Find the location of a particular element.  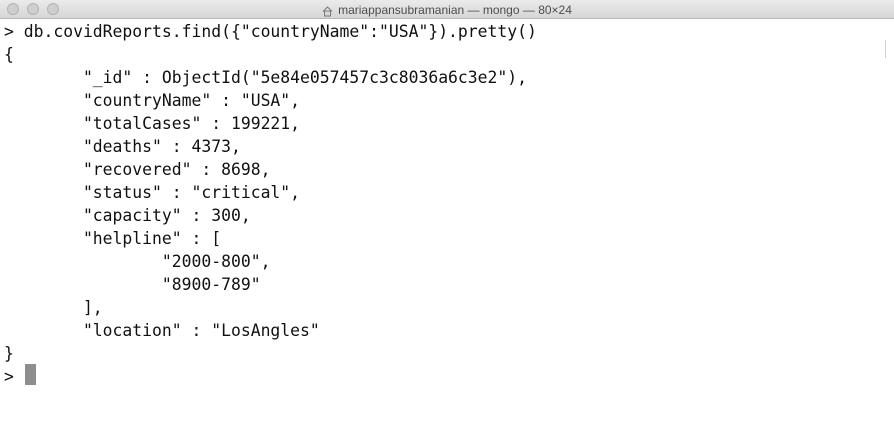

title-bar: mariappansubramanian — mongo — 80×24 is located at coordinates (447, 9).